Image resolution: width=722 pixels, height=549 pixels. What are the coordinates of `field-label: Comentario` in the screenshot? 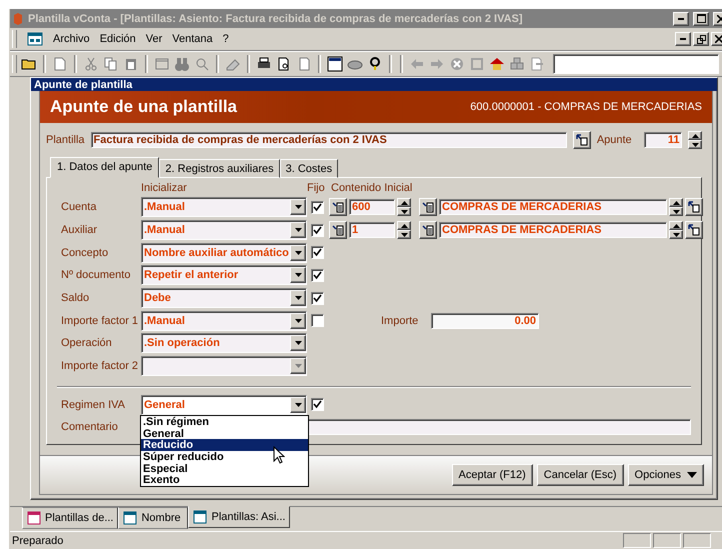 It's located at (90, 427).